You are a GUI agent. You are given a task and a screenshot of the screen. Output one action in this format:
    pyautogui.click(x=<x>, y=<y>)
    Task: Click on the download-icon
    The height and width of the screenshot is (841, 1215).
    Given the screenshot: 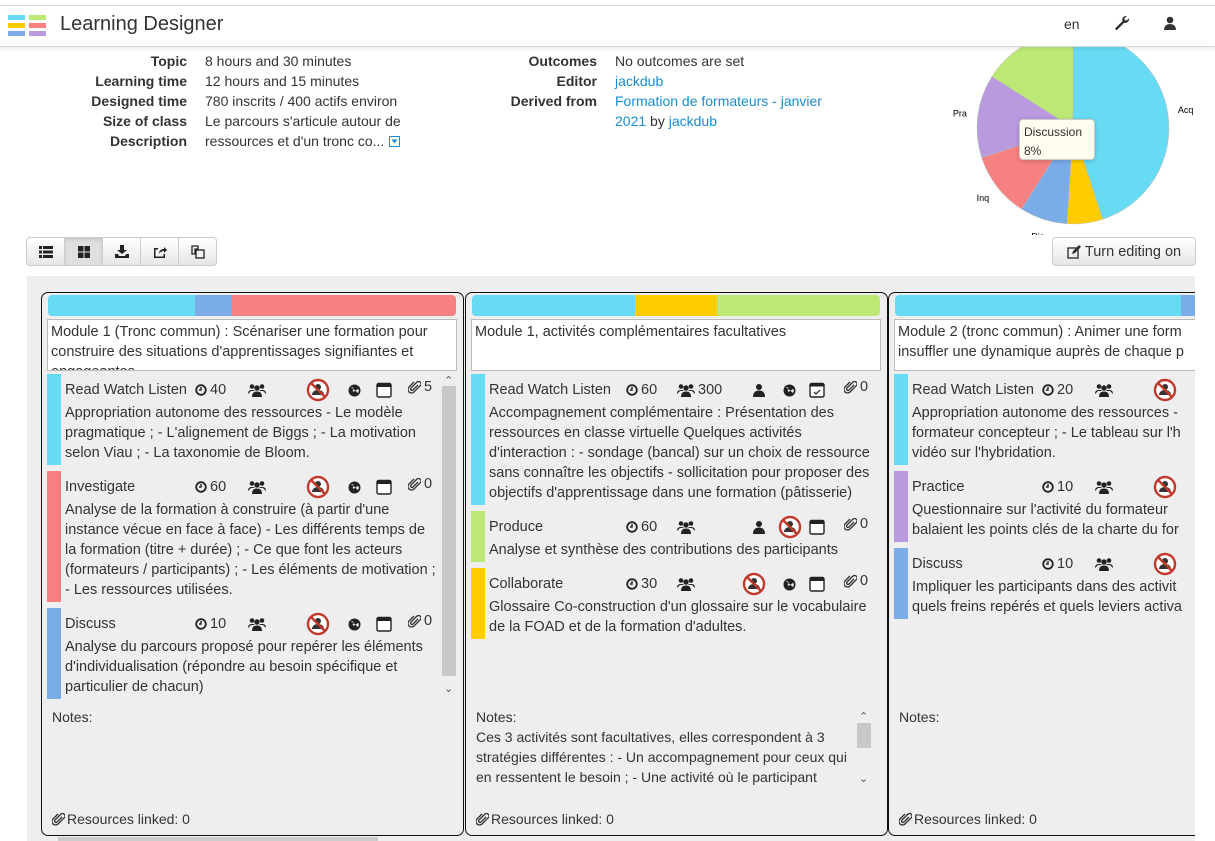 What is the action you would take?
    pyautogui.click(x=121, y=251)
    